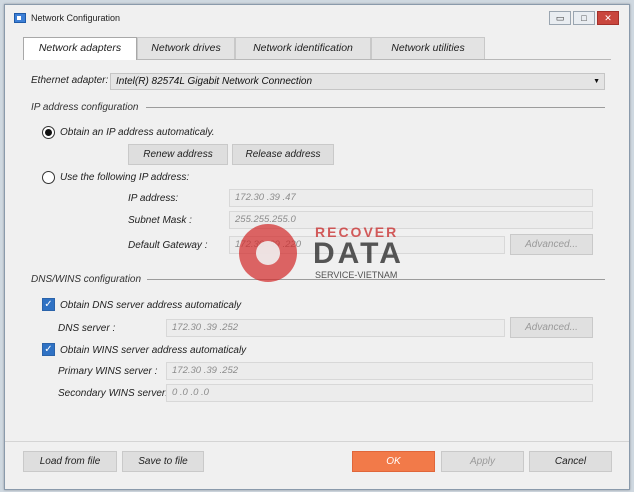  I want to click on obtain-wins-auto-checkbox: ✓, so click(48, 349).